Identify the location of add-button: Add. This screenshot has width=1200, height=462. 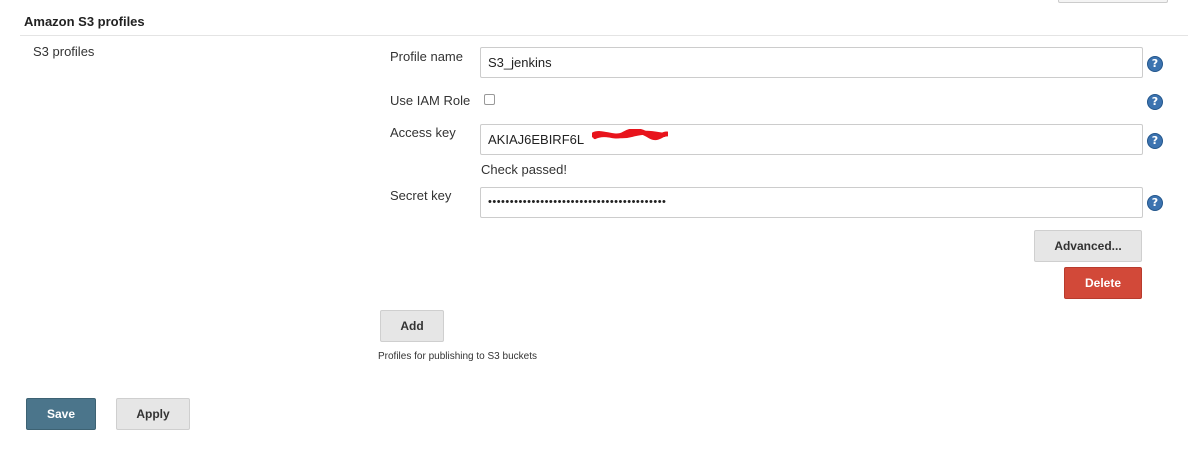
(412, 326).